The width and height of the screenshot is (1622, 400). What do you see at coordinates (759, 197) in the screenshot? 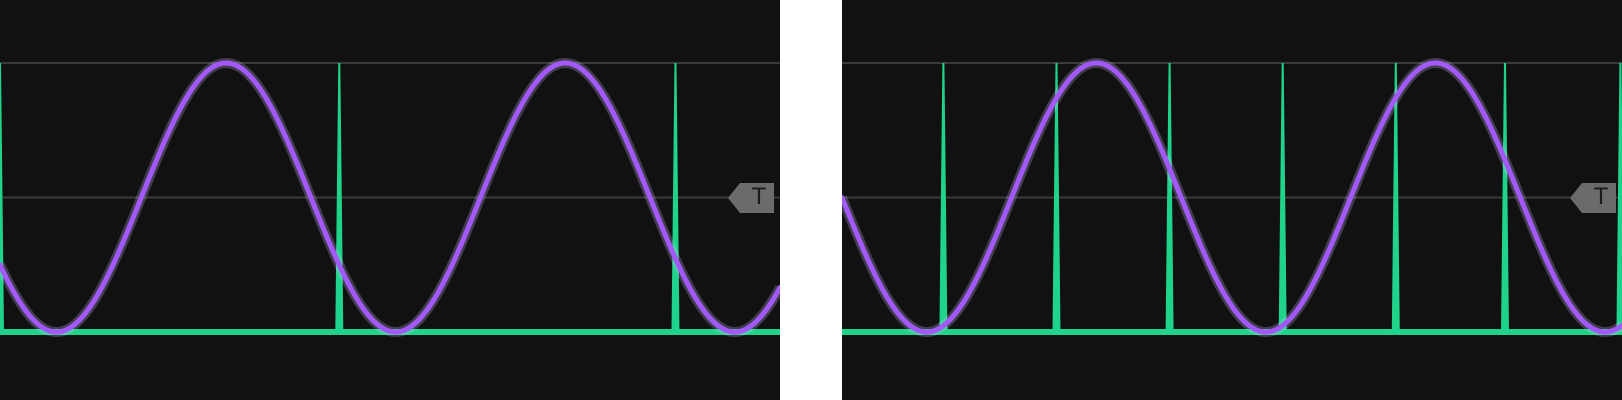
I see `trigger-label-left: T` at bounding box center [759, 197].